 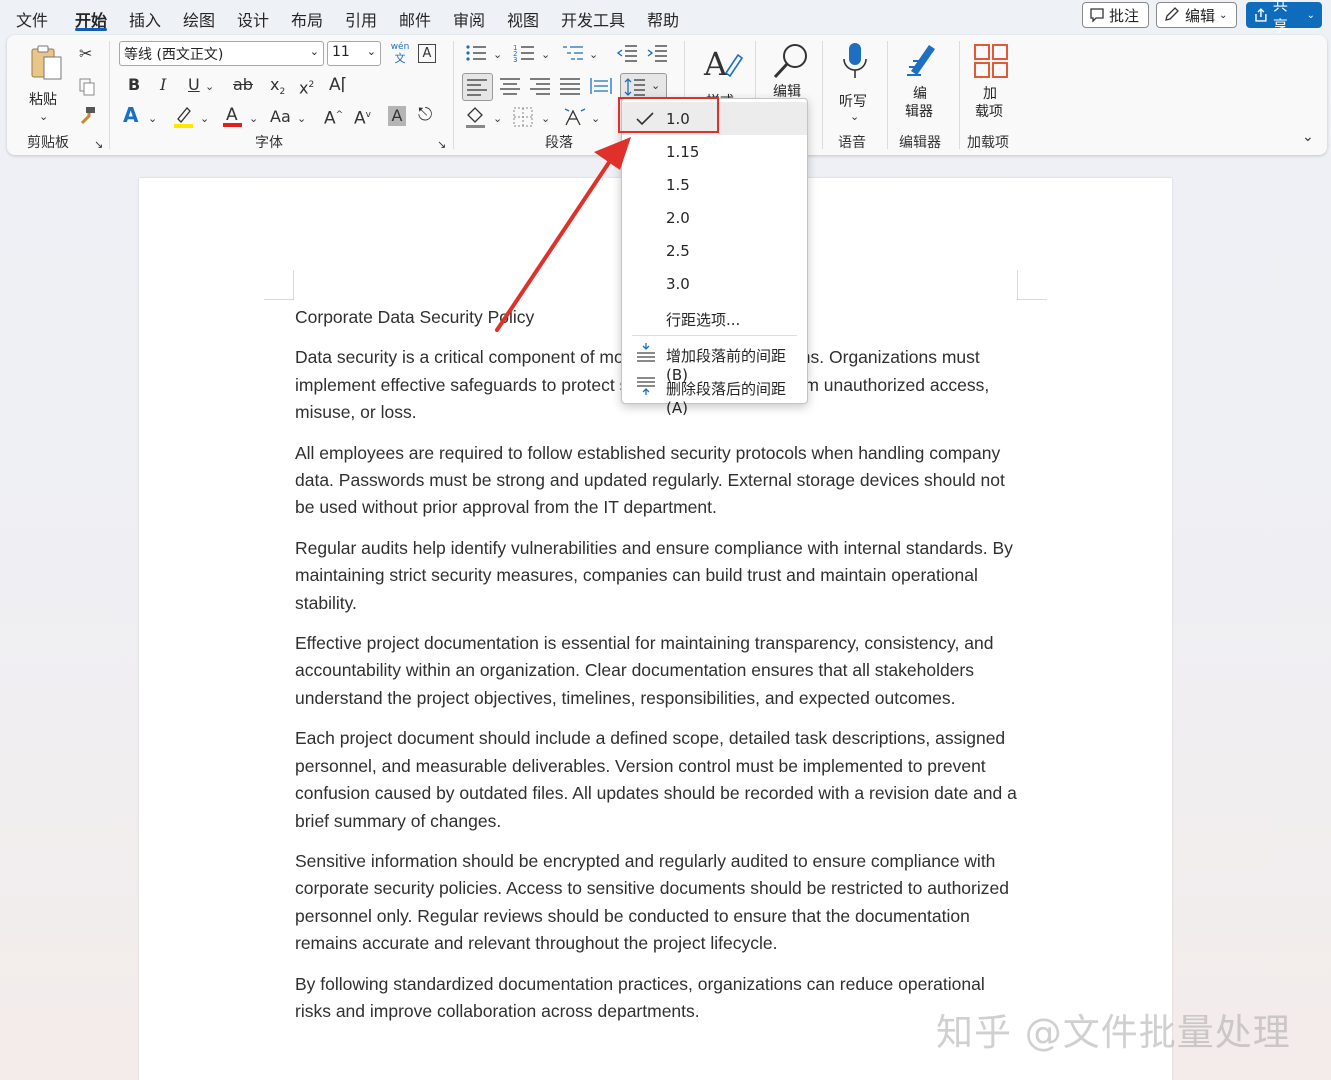 What do you see at coordinates (663, 19) in the screenshot?
I see `tab-help: 帮助` at bounding box center [663, 19].